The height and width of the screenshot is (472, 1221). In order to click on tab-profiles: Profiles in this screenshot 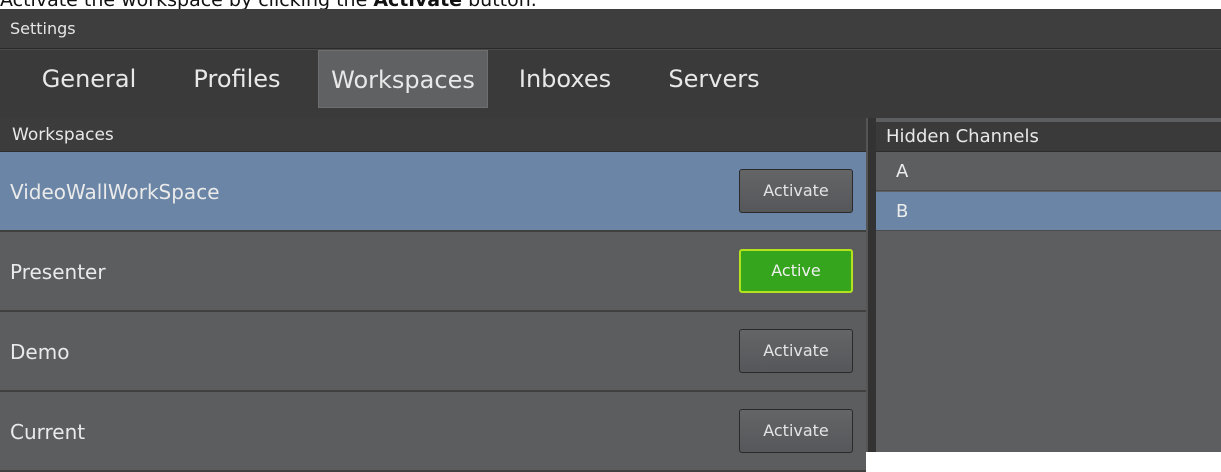, I will do `click(237, 79)`.